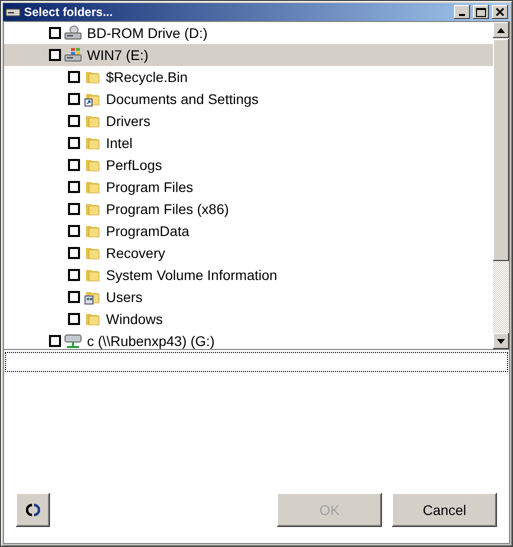 Image resolution: width=513 pixels, height=547 pixels. What do you see at coordinates (248, 121) in the screenshot?
I see `tree-item: Drivers` at bounding box center [248, 121].